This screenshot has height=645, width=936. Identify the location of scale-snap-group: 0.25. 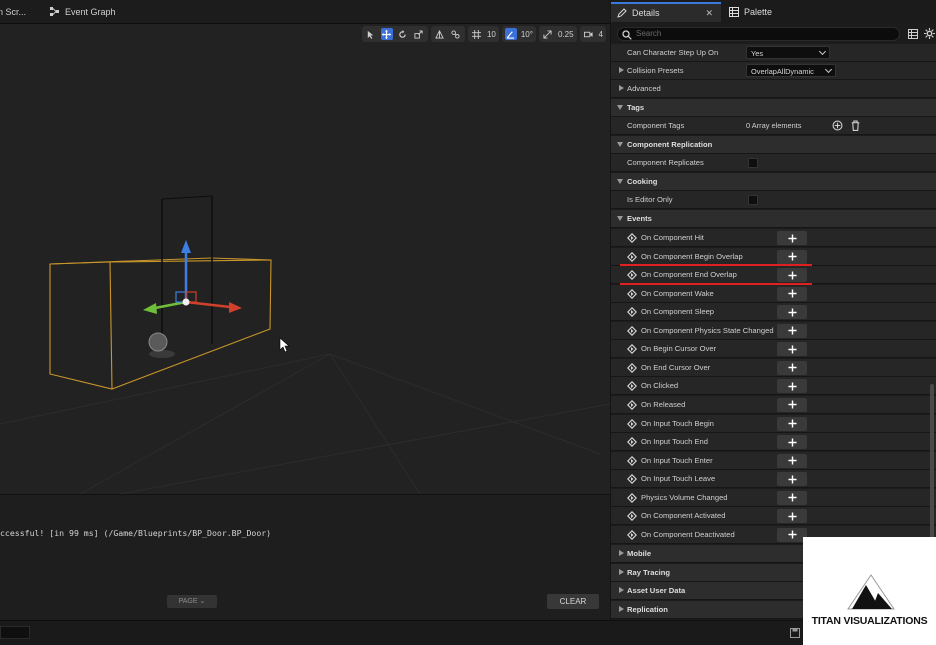
(557, 34).